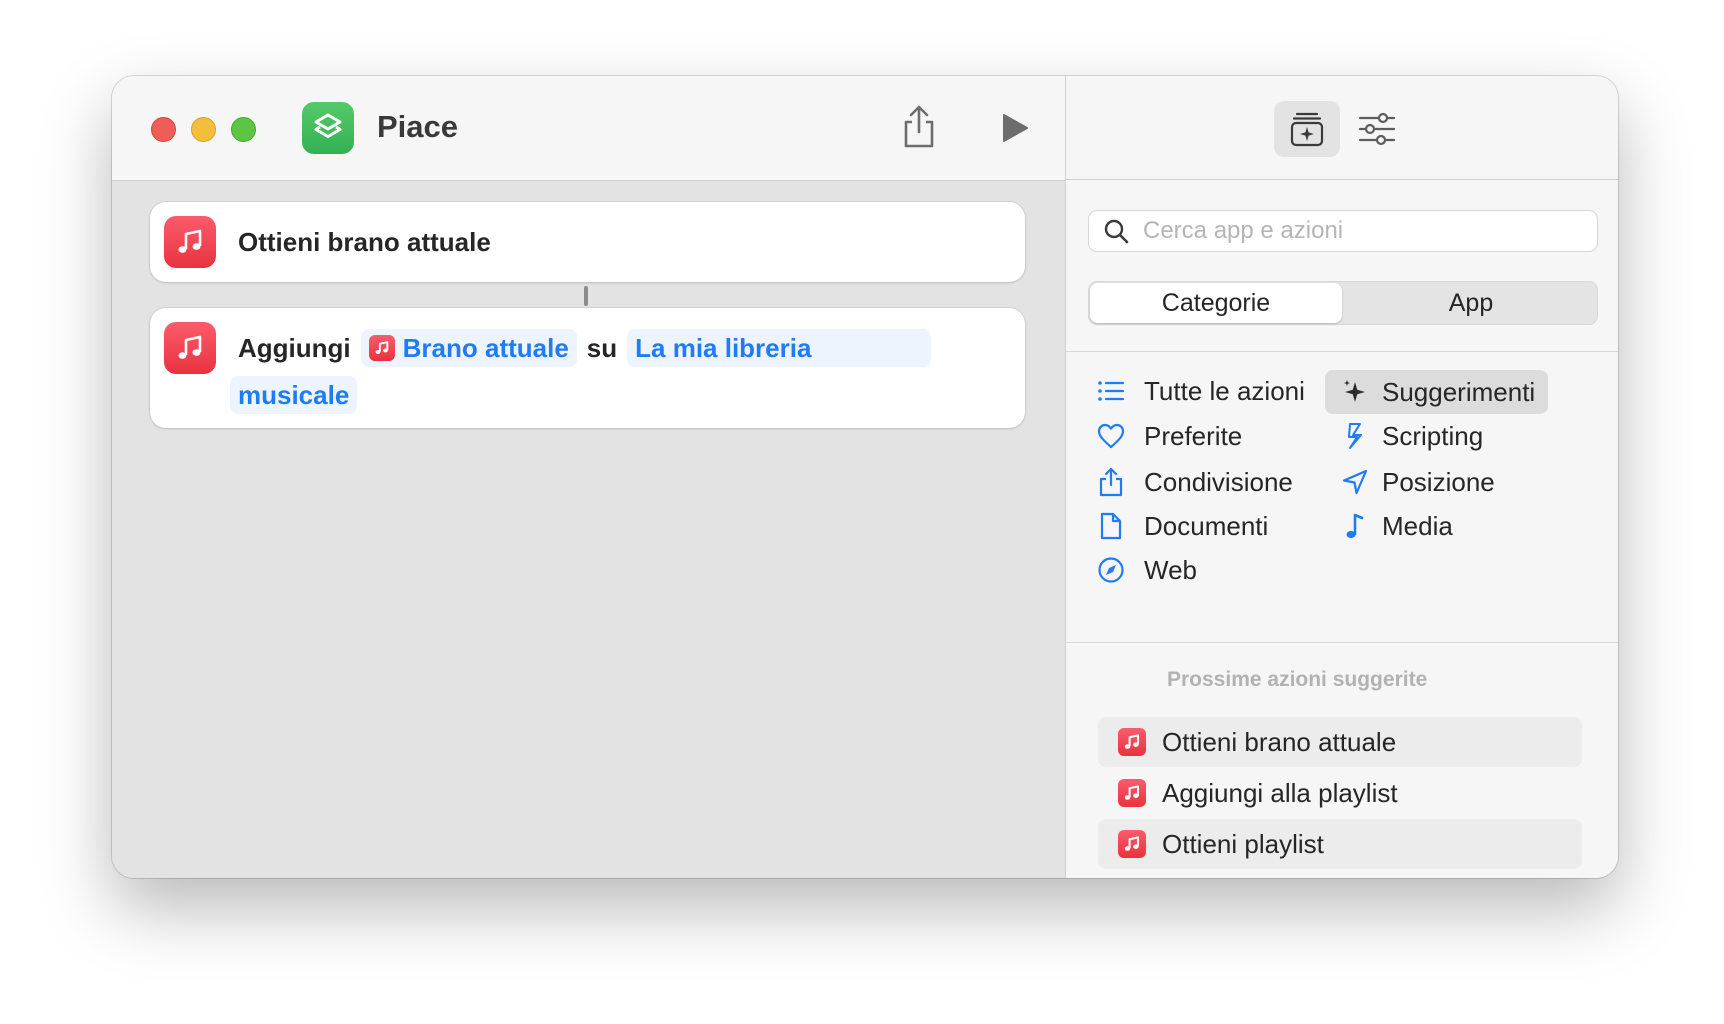  I want to click on category-label: Posizione, so click(1438, 481).